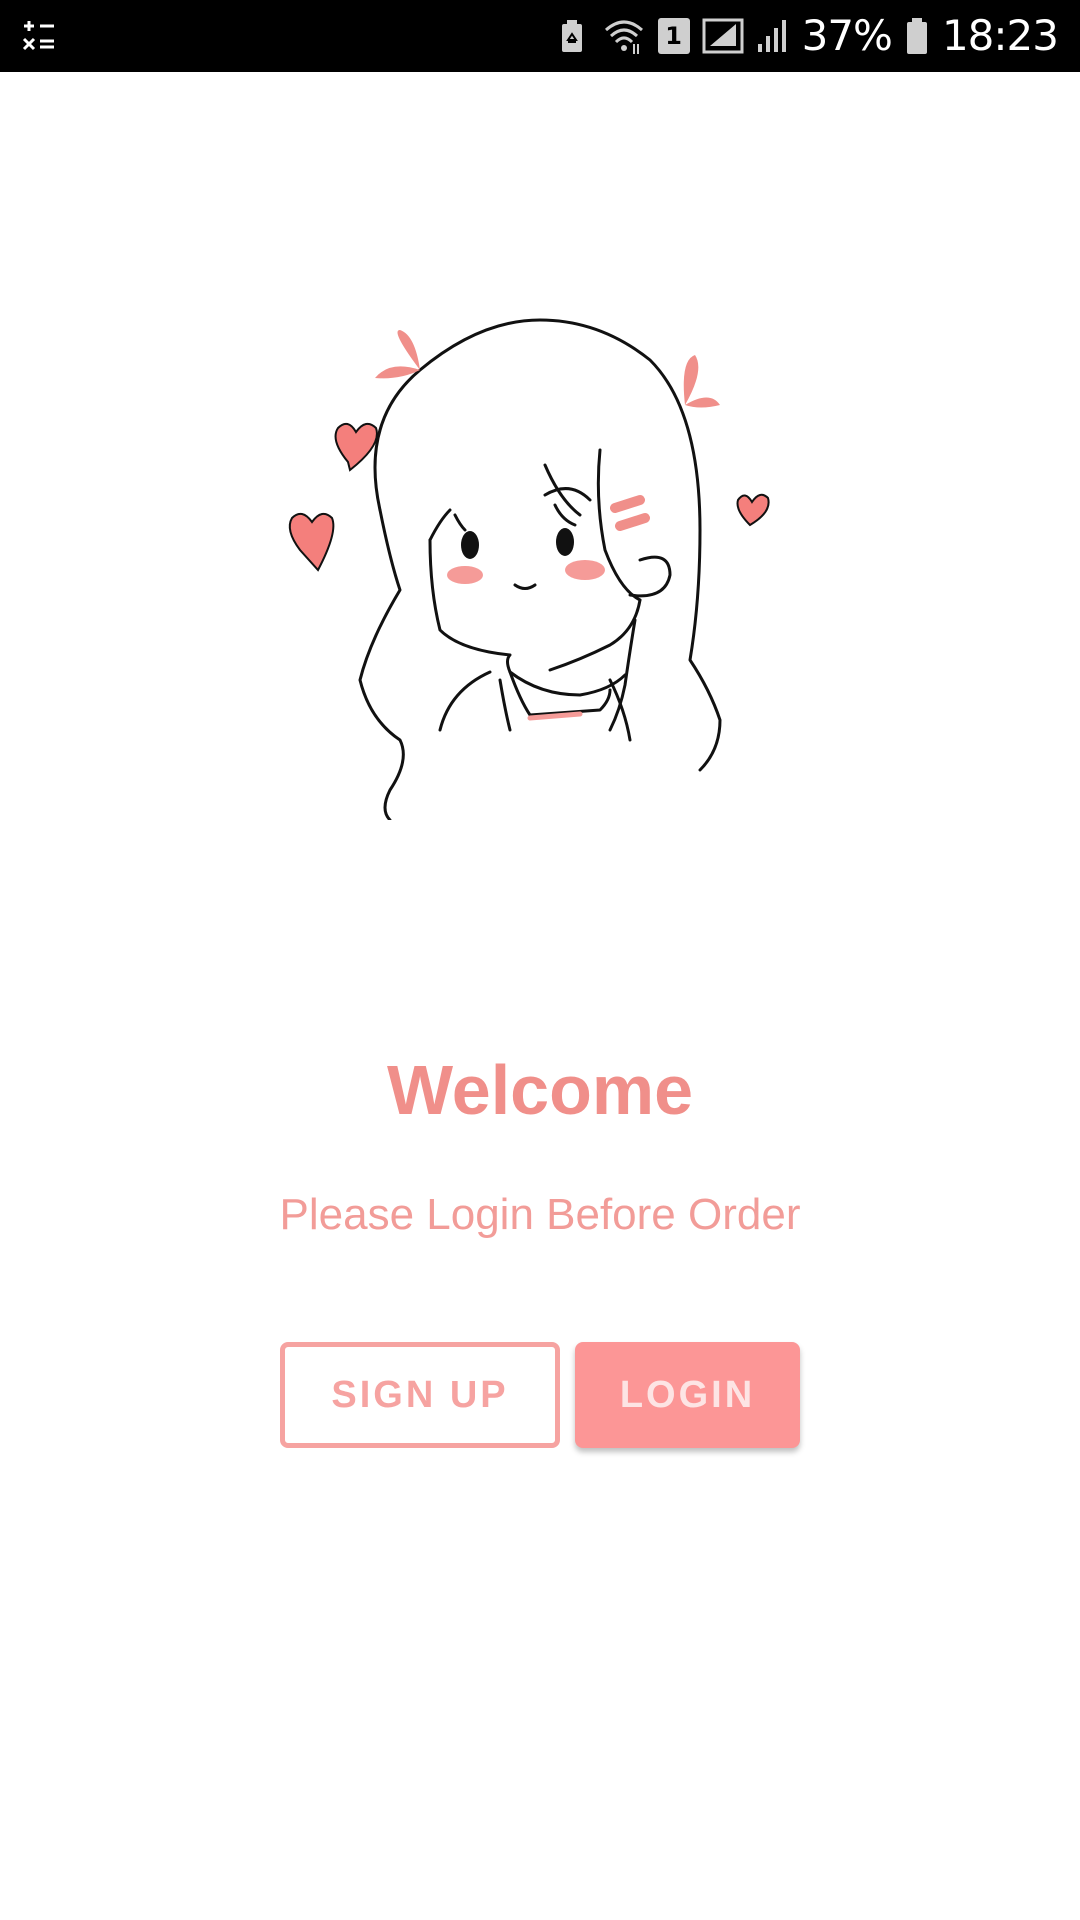 The image size is (1080, 1920). Describe the element at coordinates (847, 35) in the screenshot. I see `battery-percent: 37%` at that location.